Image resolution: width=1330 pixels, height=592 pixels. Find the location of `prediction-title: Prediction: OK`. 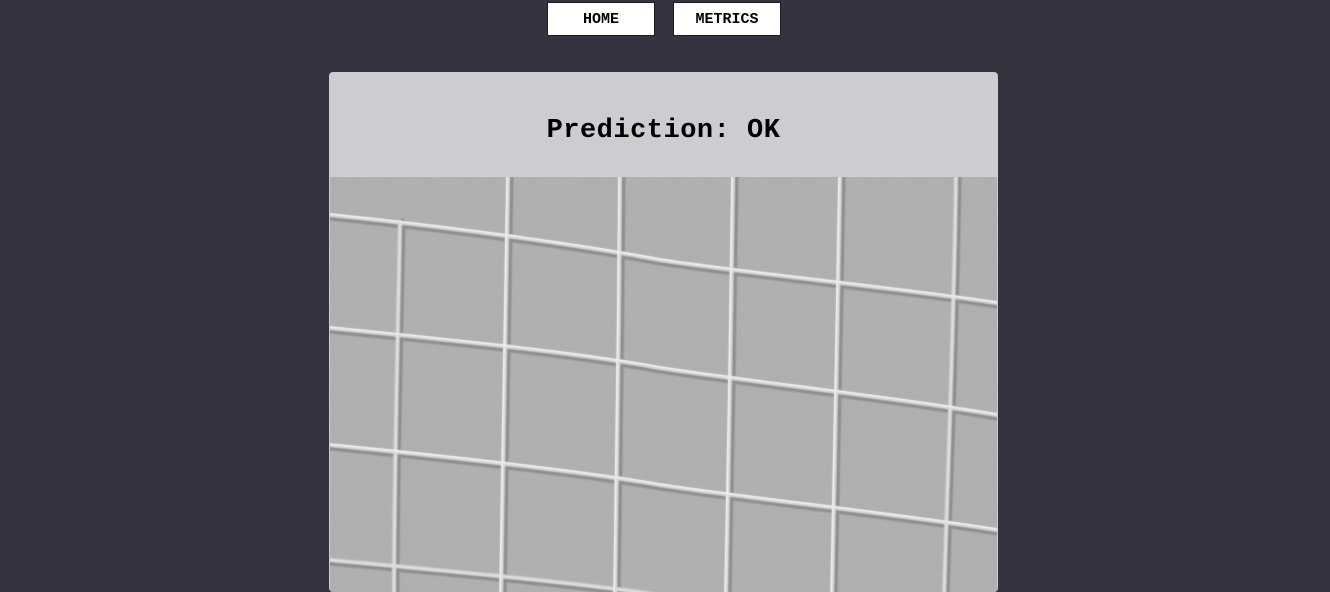

prediction-title: Prediction: OK is located at coordinates (663, 130).